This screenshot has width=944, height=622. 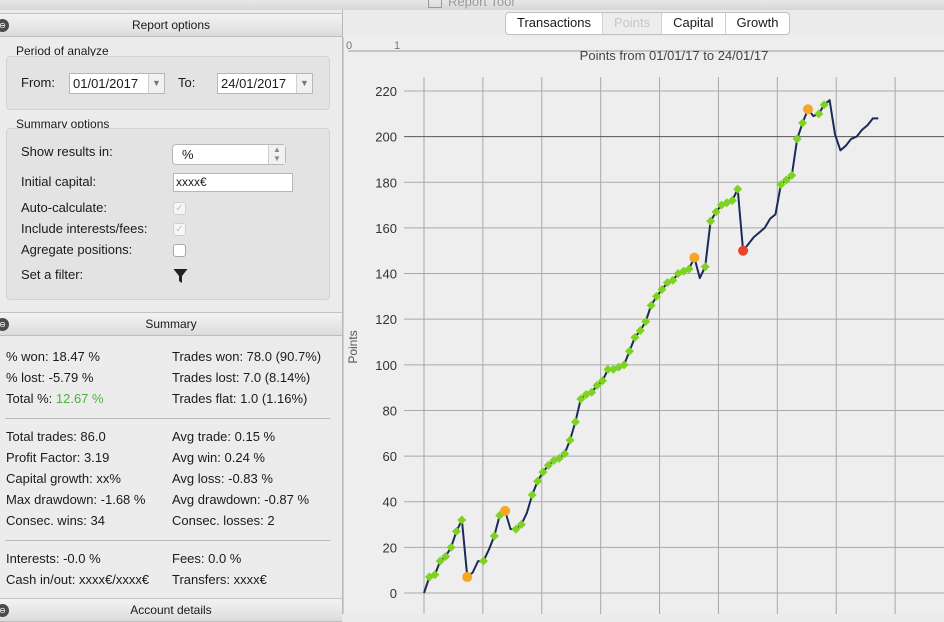 I want to click on won-pct: % won: 18.47 %, so click(x=53, y=356).